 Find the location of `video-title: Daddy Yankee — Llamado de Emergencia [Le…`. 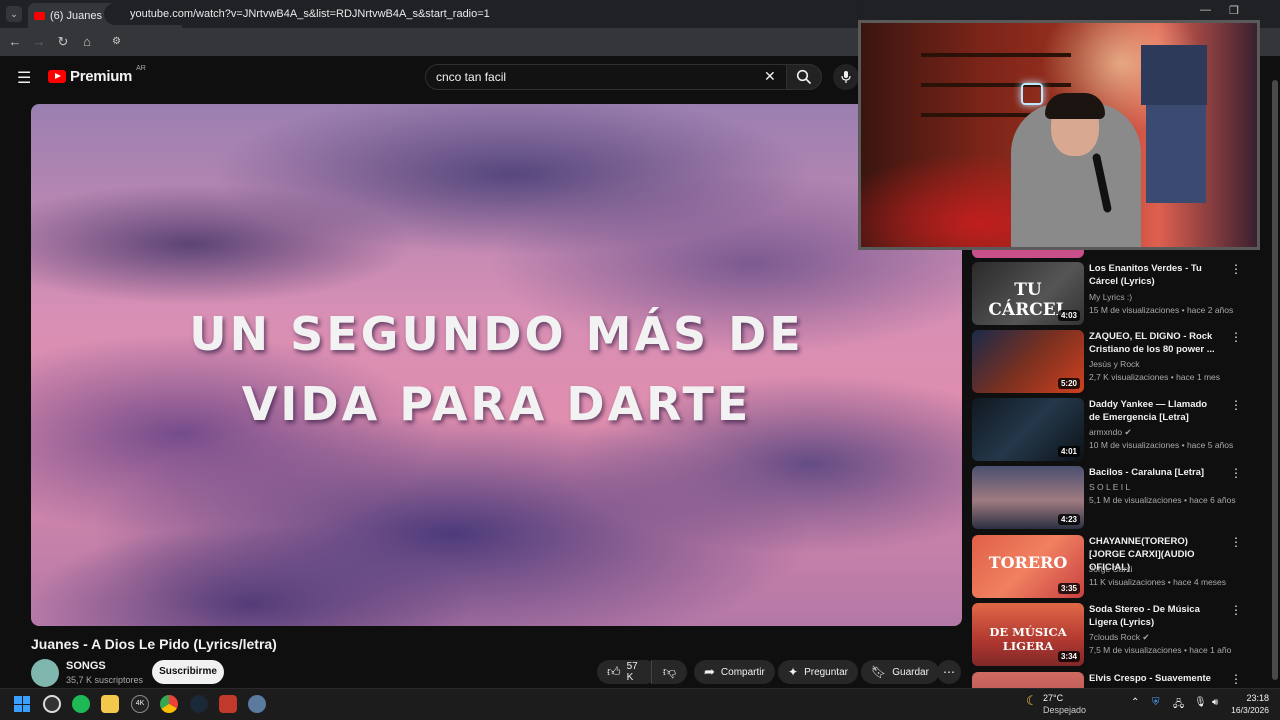

video-title: Daddy Yankee — Llamado de Emergencia [Le… is located at coordinates (1154, 411).